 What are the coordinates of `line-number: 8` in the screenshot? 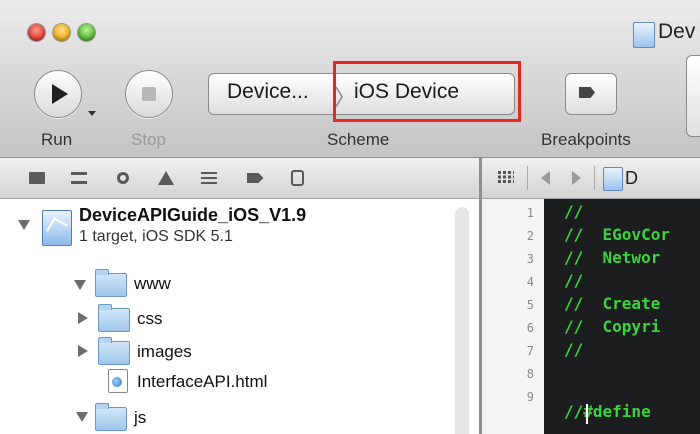 It's located at (530, 374).